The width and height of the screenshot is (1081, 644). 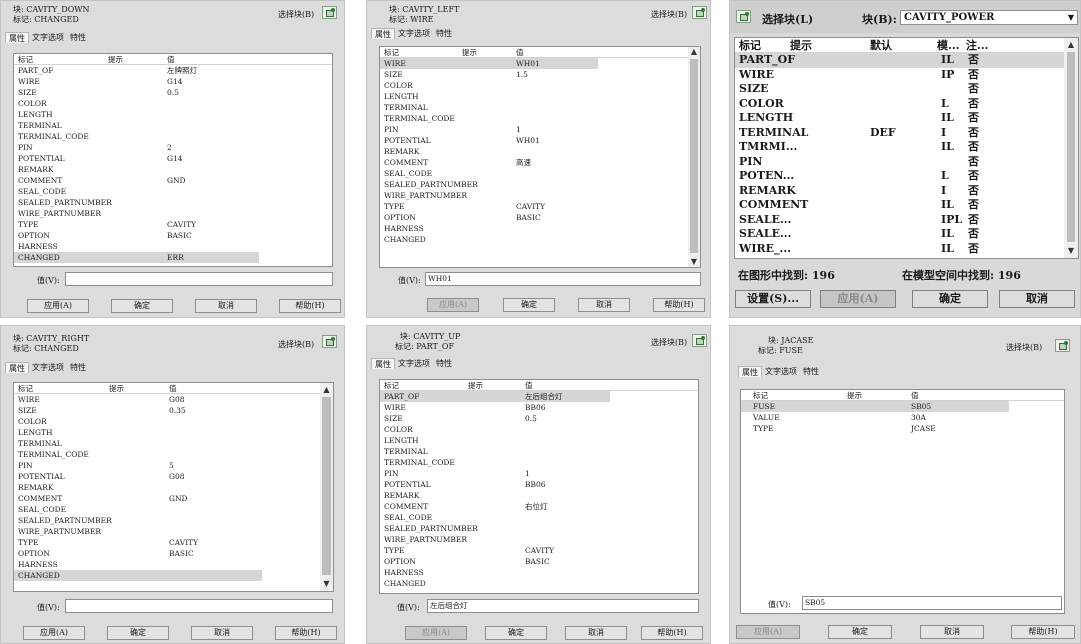 What do you see at coordinates (173, 465) in the screenshot?
I see `list-row: PIN 5` at bounding box center [173, 465].